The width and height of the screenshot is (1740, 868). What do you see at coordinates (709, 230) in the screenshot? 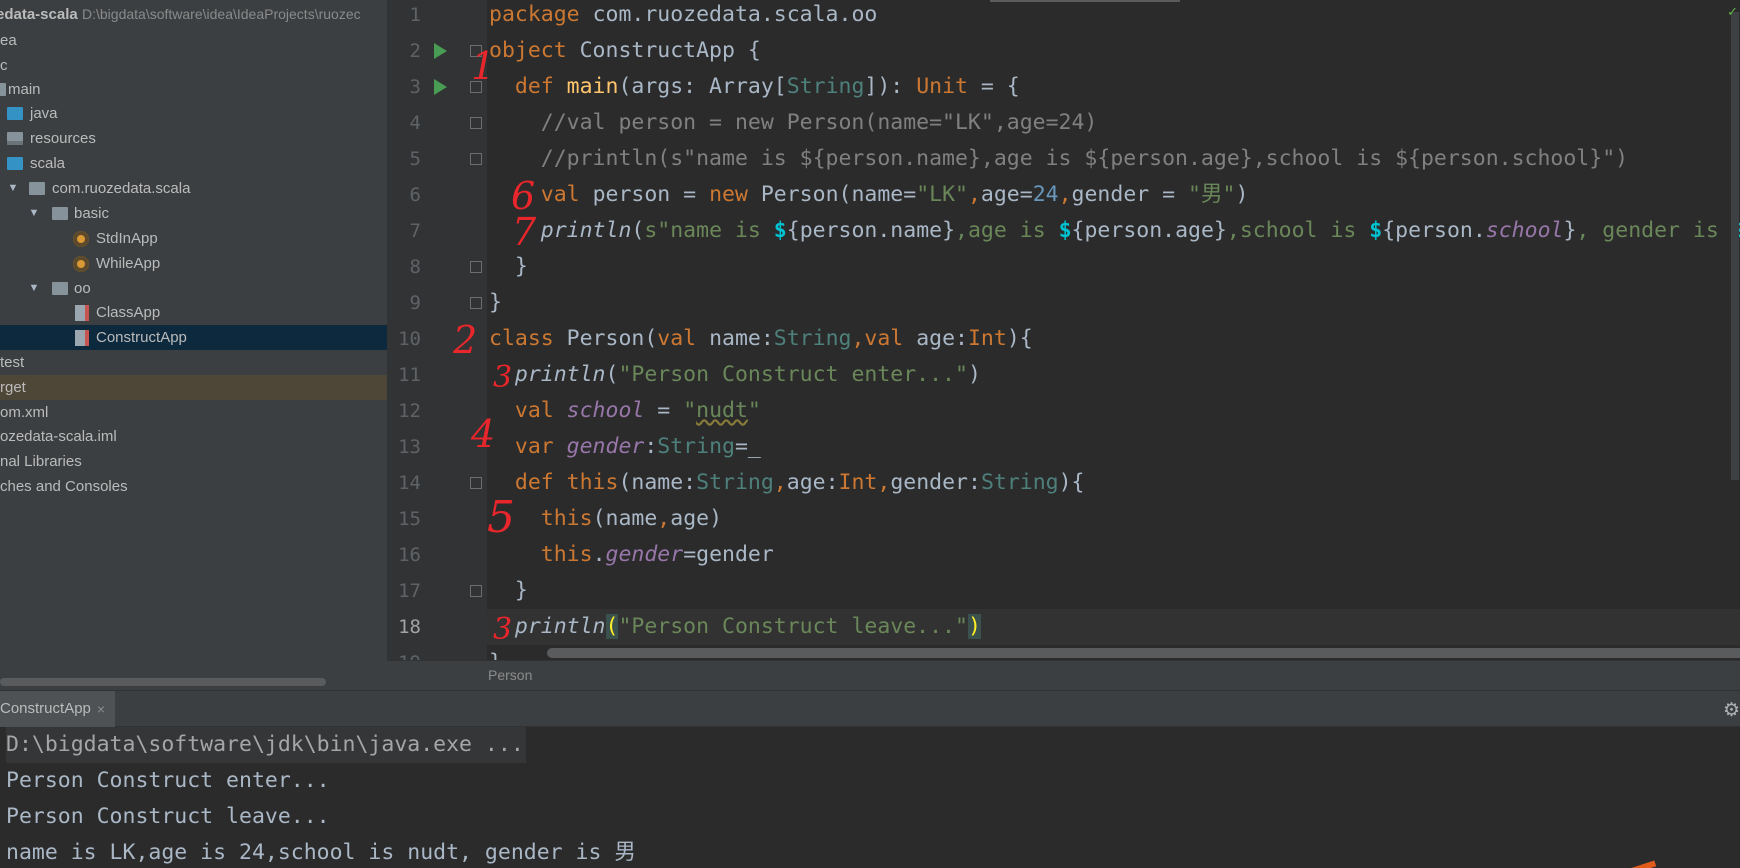
I see `code-token: s"name is` at bounding box center [709, 230].